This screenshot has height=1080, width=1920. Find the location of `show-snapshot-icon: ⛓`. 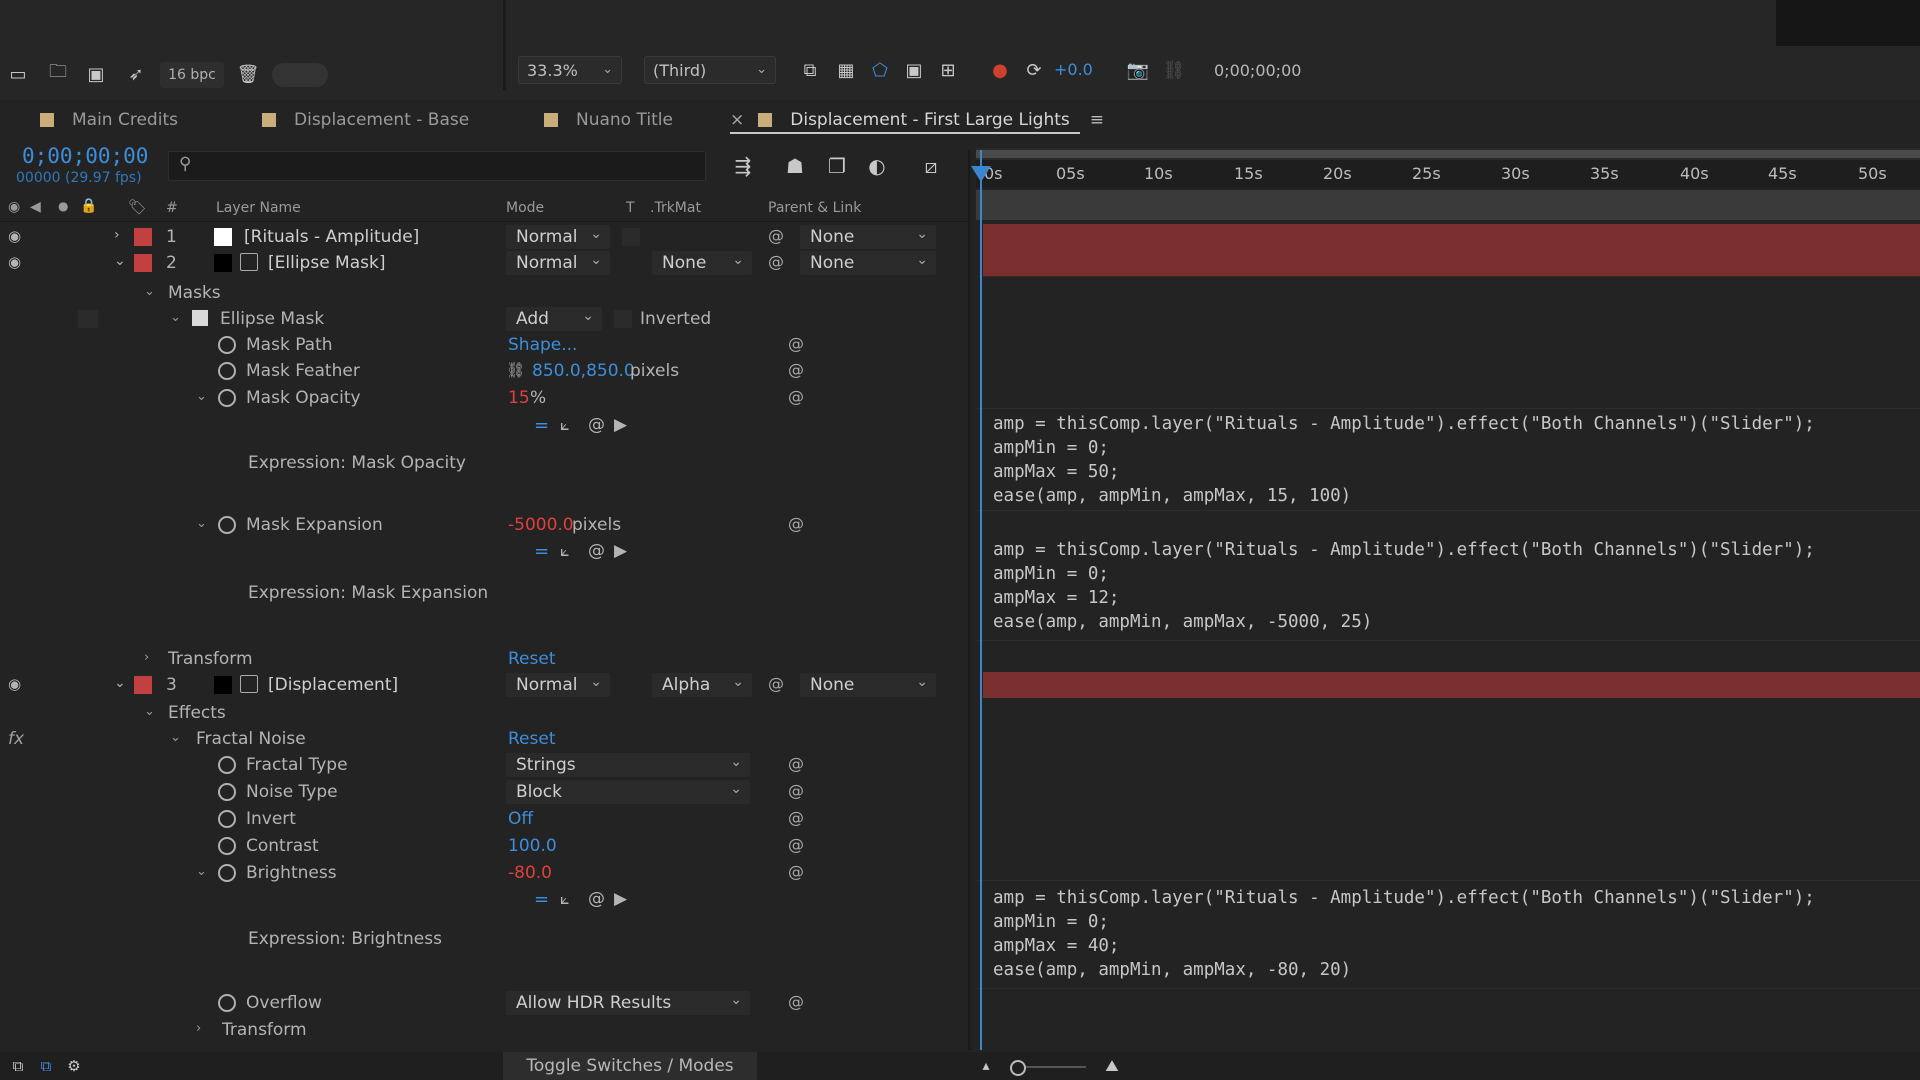

show-snapshot-icon: ⛓ is located at coordinates (1174, 70).